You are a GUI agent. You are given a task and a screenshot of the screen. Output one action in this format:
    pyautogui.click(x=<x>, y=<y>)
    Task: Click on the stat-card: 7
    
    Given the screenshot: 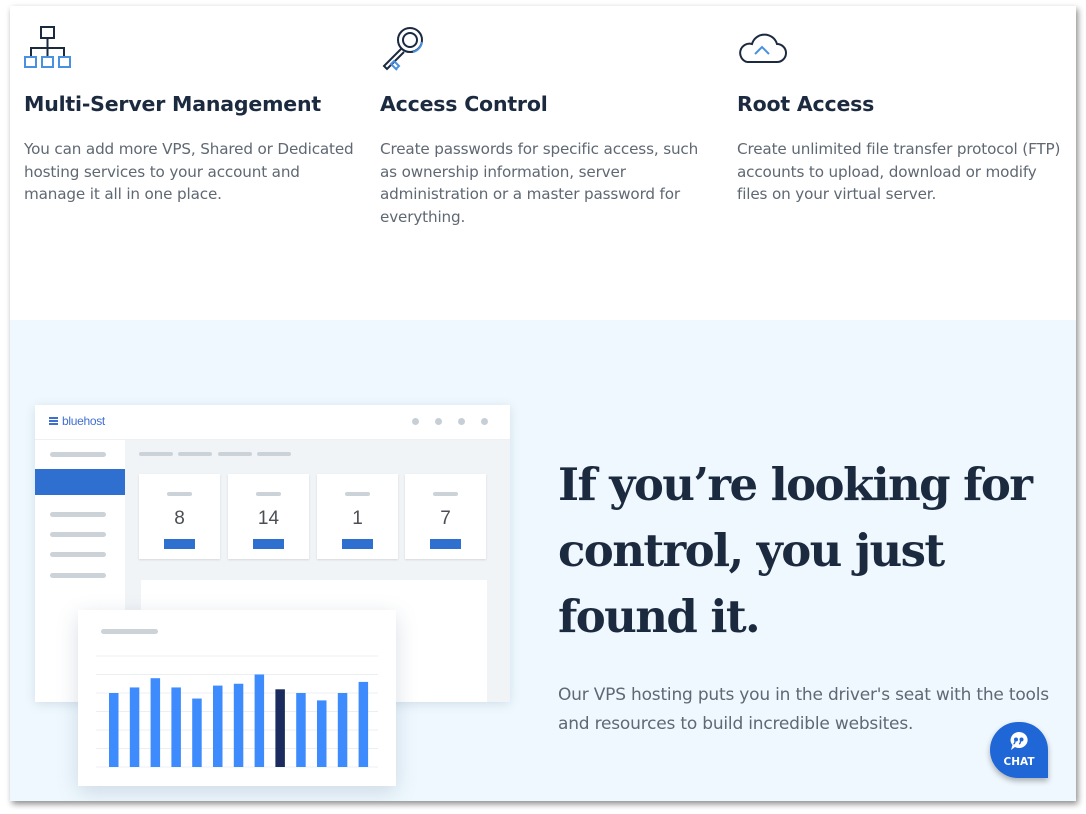 What is the action you would take?
    pyautogui.click(x=445, y=516)
    